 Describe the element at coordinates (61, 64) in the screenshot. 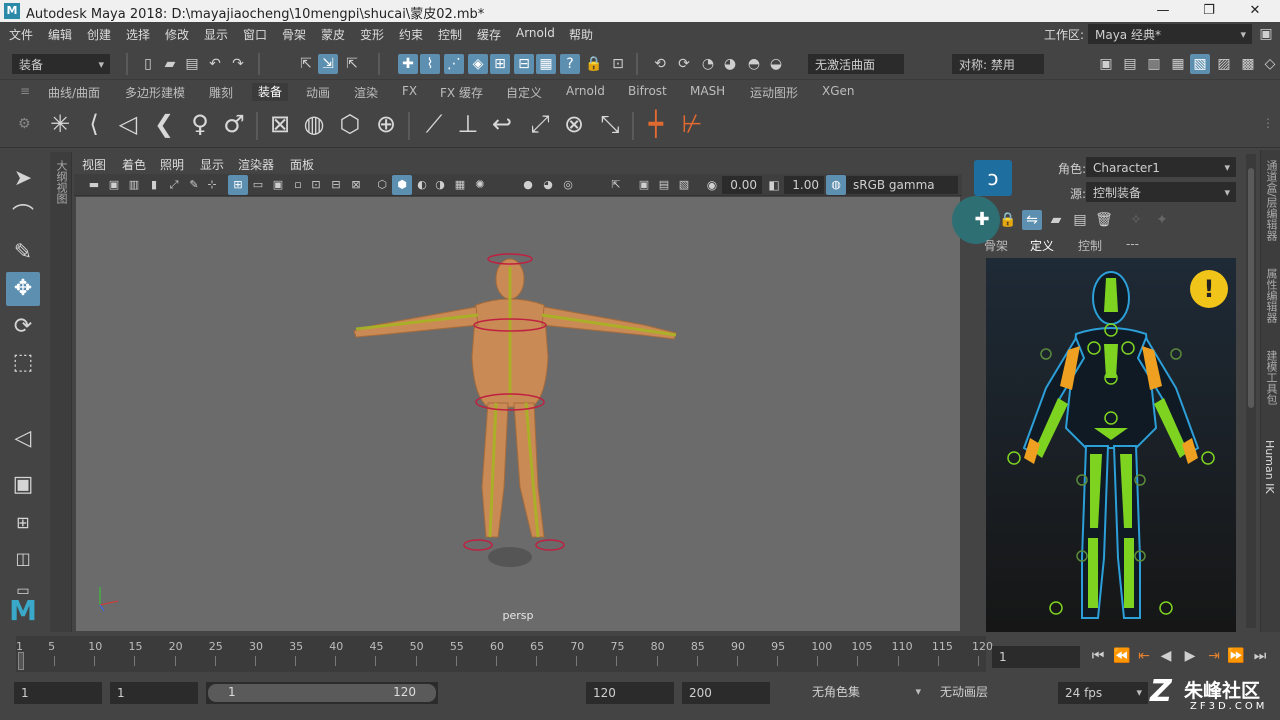

I see `menuset-dropdown: 装备` at that location.